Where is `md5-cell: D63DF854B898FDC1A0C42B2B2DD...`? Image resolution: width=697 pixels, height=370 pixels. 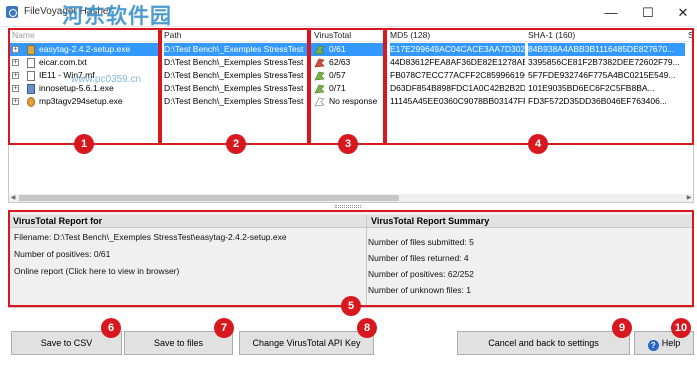
md5-cell: D63DF854B898FDC1A0C42B2B2DD... is located at coordinates (457, 88).